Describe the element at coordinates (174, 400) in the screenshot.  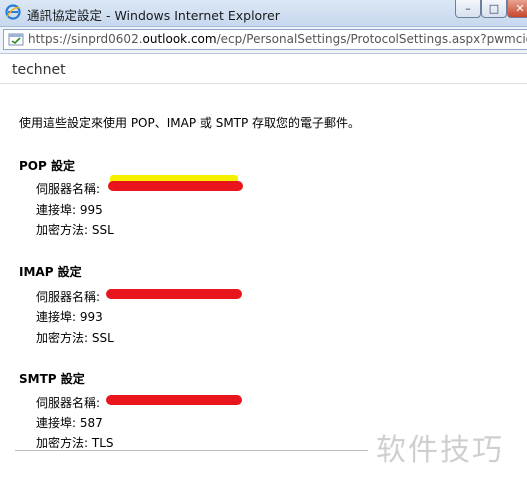
I see `smtp-server-redaction` at that location.